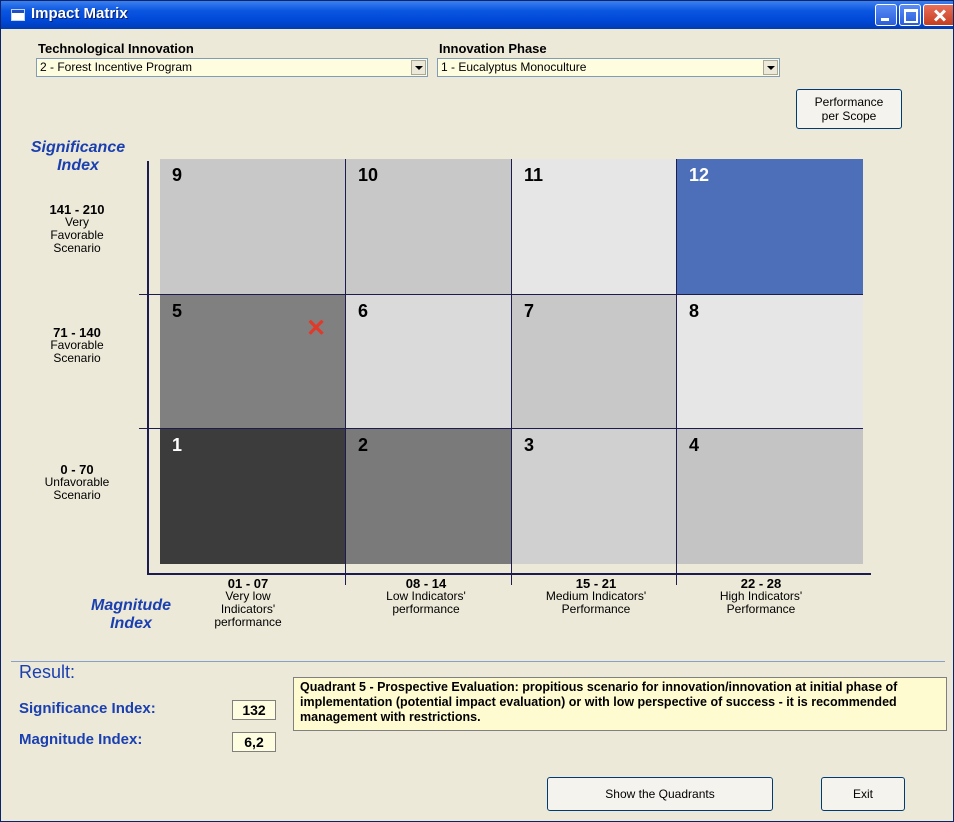 The width and height of the screenshot is (954, 822). What do you see at coordinates (47, 672) in the screenshot?
I see `result-title: Result:` at bounding box center [47, 672].